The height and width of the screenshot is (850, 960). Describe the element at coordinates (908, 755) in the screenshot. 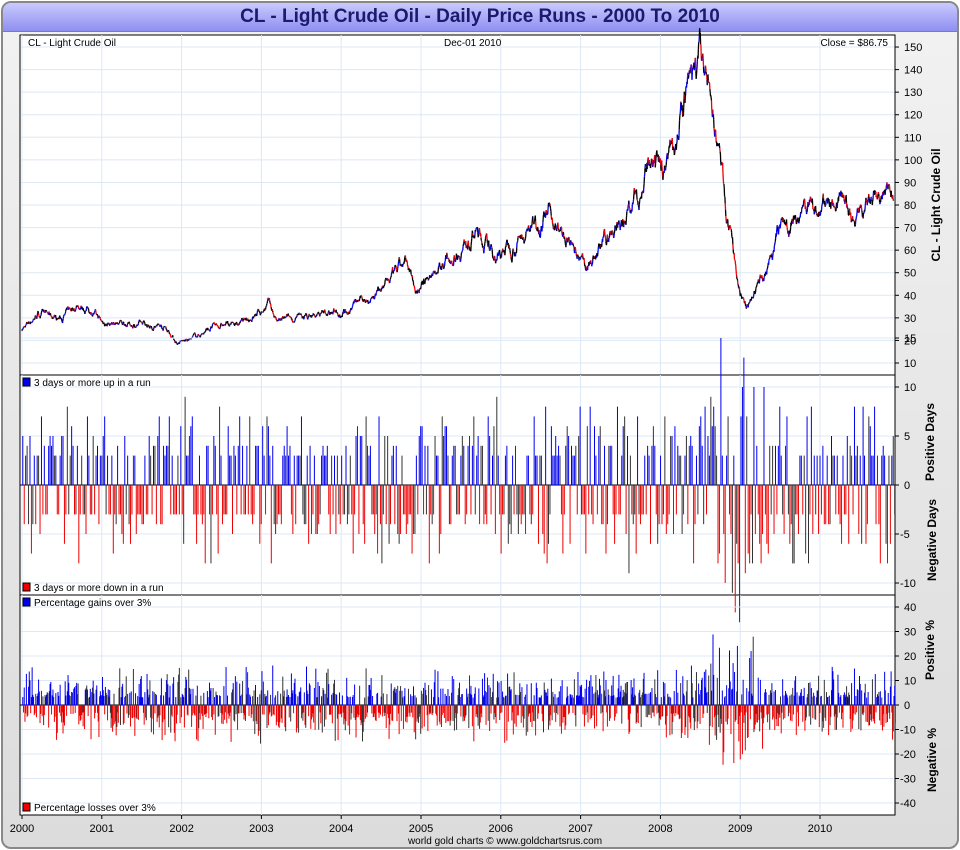

I see `y-tick-label: -20` at that location.